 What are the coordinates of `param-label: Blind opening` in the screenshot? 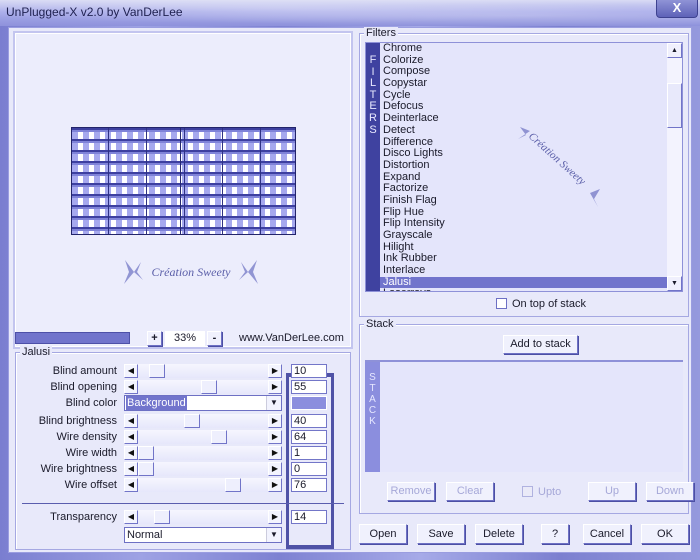 It's located at (83, 387).